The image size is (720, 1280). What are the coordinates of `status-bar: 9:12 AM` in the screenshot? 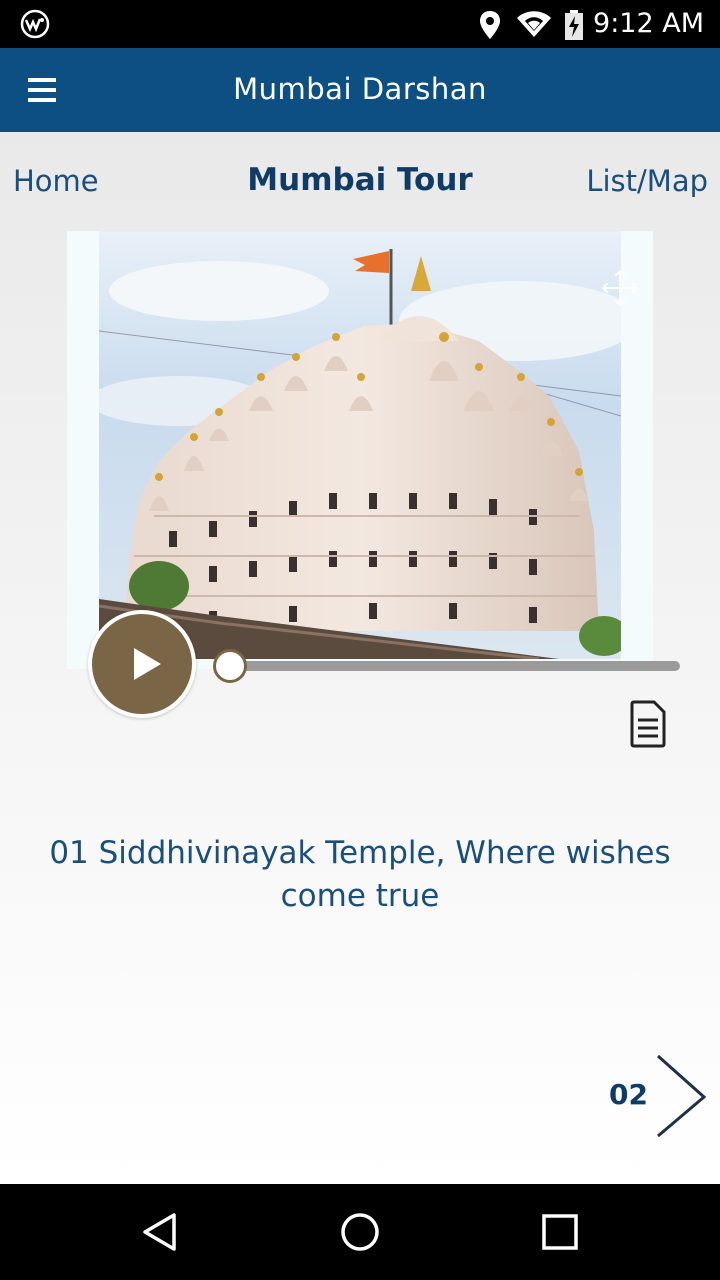 It's located at (360, 24).